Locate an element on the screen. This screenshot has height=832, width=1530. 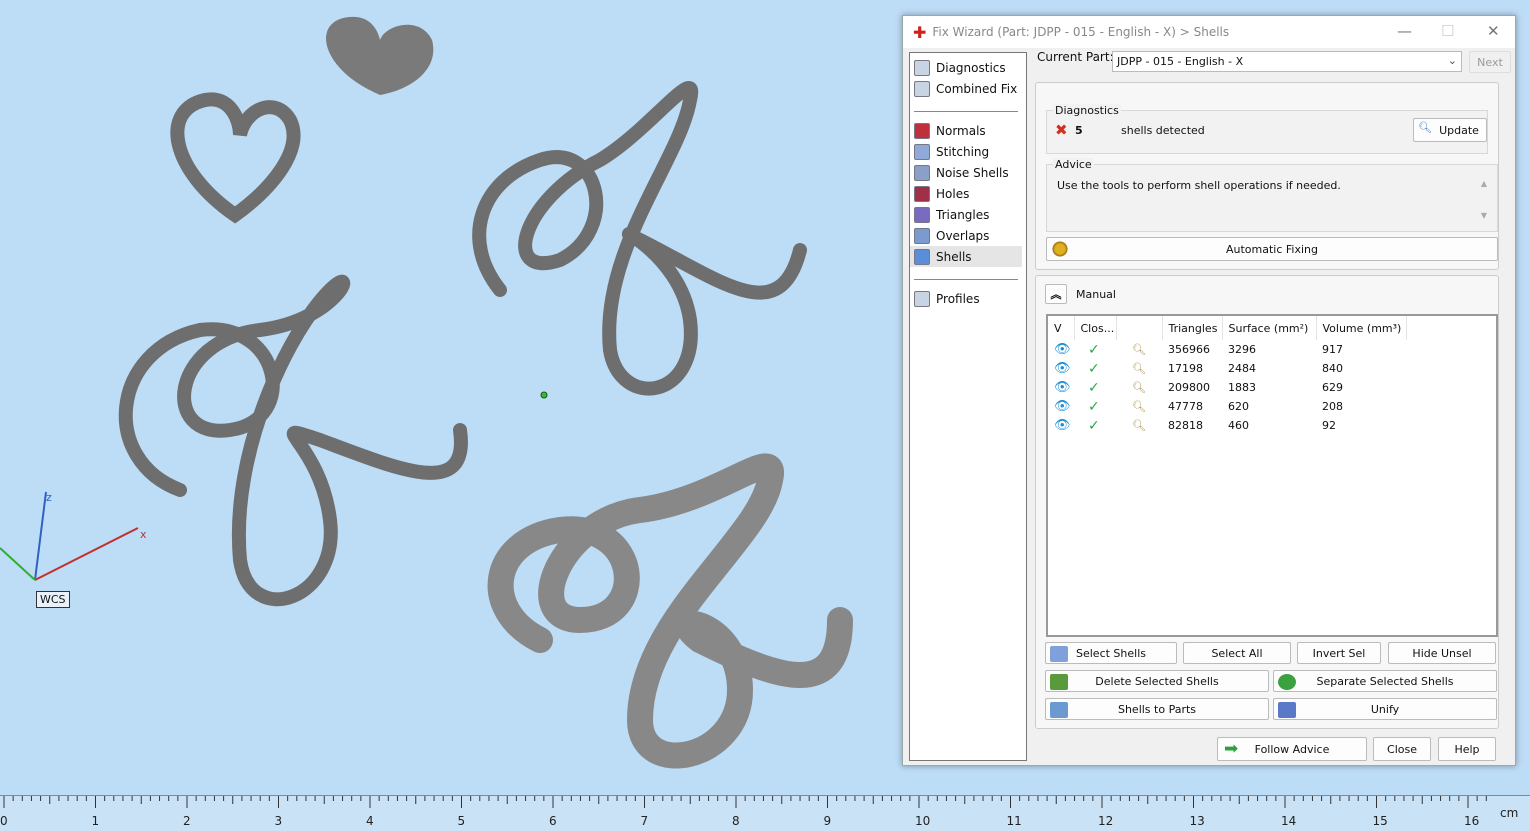
stitching-icon is located at coordinates (922, 151).